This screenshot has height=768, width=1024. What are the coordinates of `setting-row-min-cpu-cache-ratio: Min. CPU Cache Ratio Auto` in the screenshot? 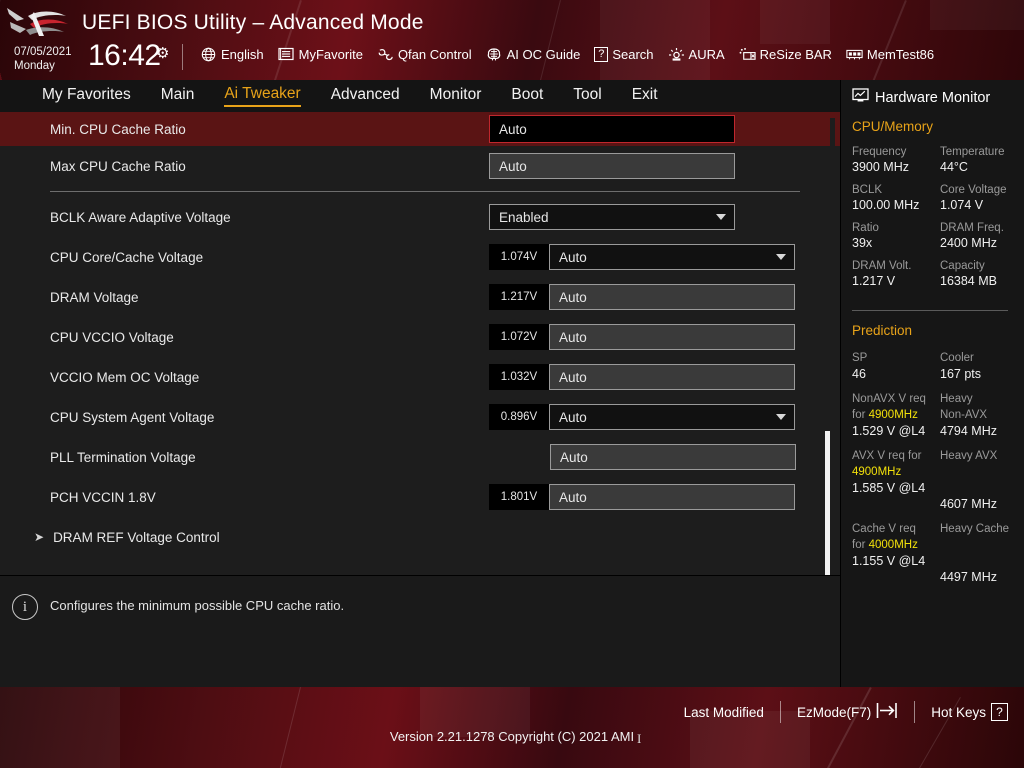 It's located at (420, 129).